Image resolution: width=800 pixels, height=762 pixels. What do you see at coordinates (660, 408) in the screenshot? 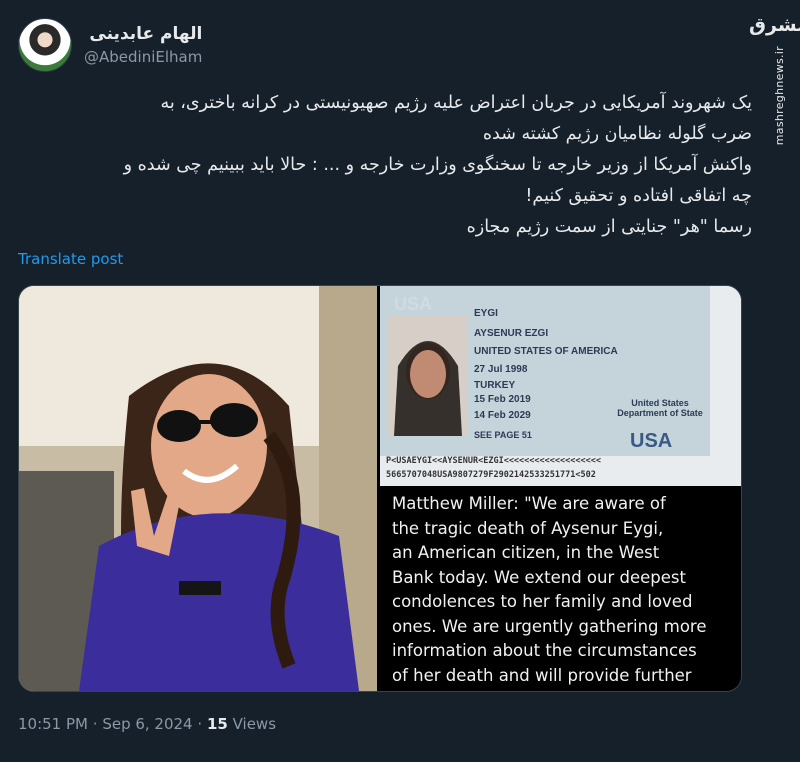
I see `passport-authority: United States Department of State` at bounding box center [660, 408].